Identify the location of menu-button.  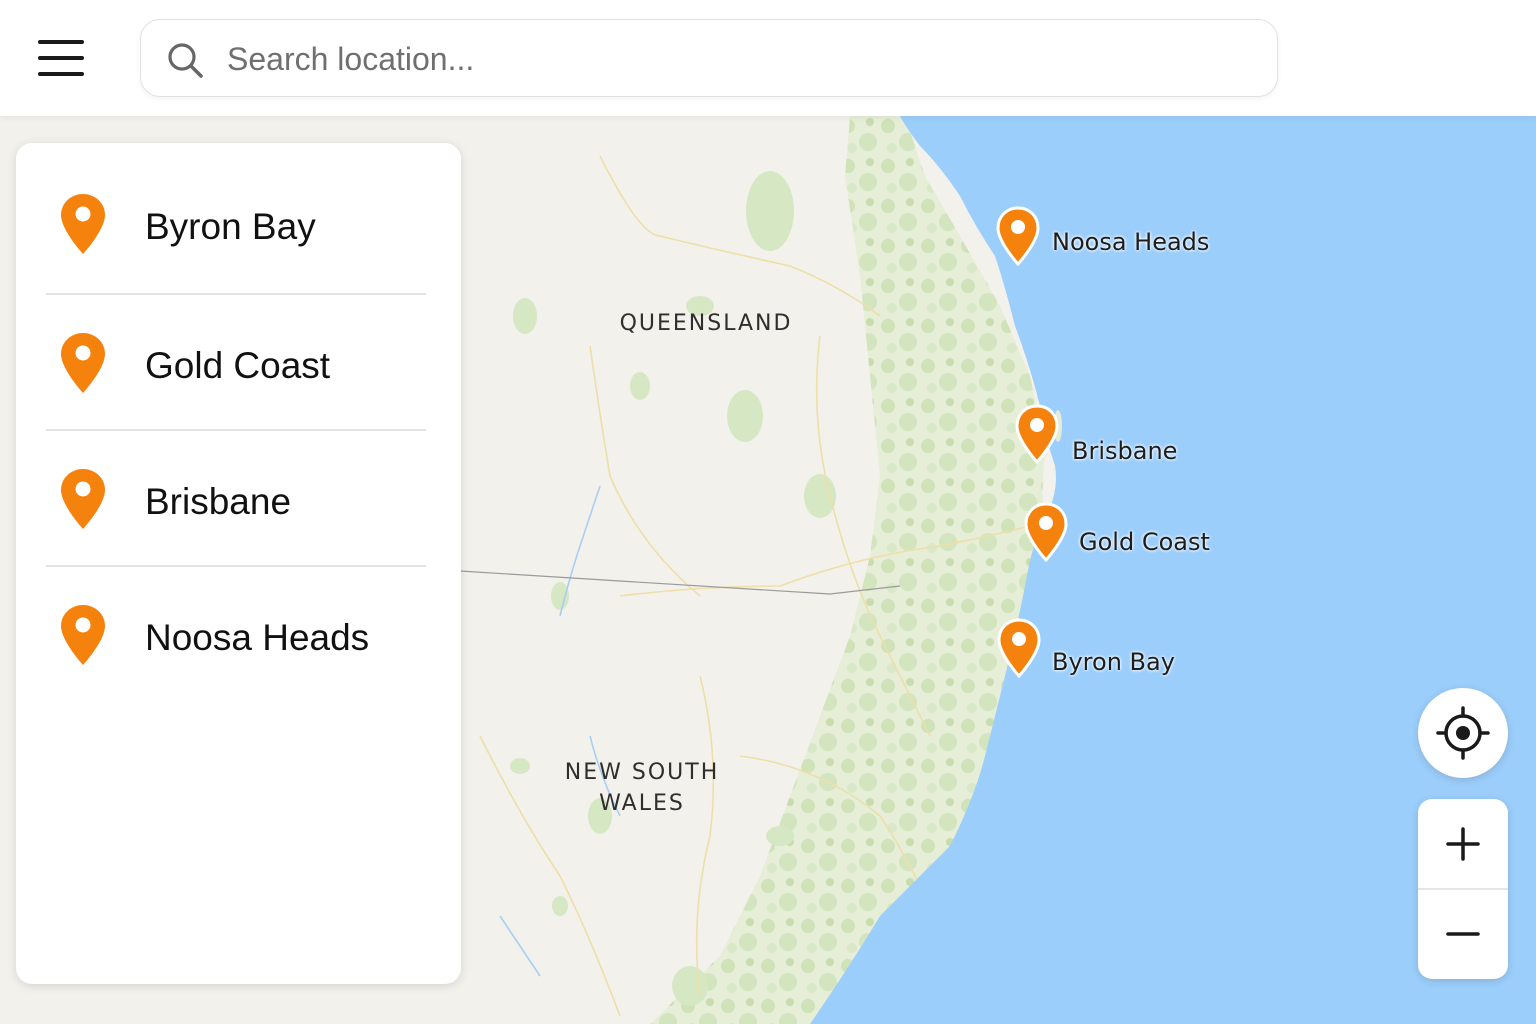
(62, 59).